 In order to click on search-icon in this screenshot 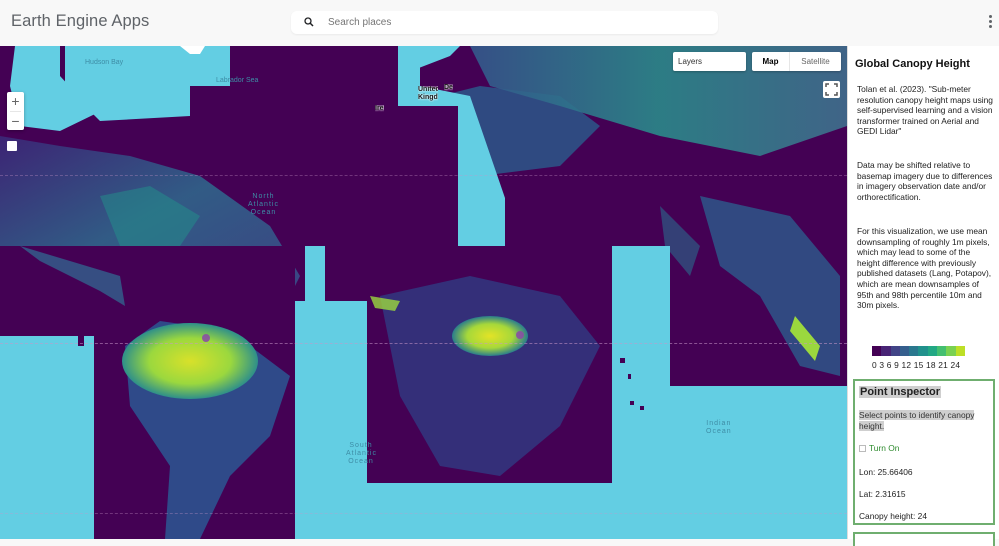, I will do `click(309, 22)`.